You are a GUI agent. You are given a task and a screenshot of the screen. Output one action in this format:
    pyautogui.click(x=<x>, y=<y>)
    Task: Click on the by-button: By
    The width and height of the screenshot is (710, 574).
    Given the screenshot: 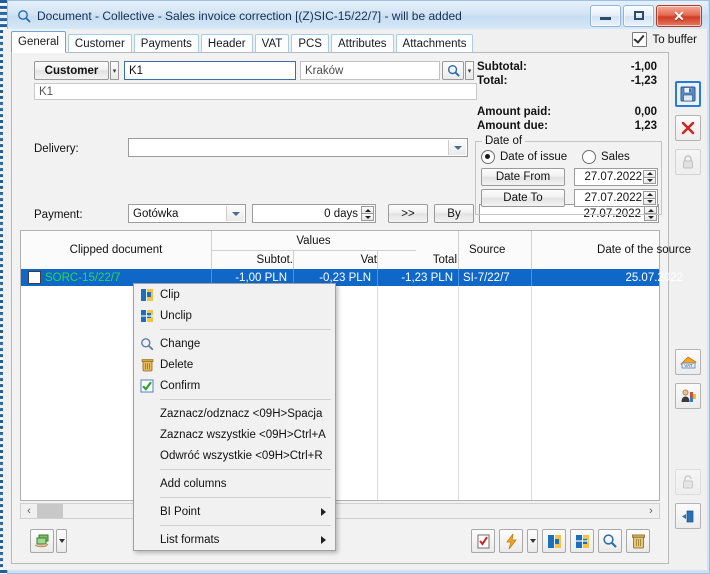 What is the action you would take?
    pyautogui.click(x=454, y=213)
    